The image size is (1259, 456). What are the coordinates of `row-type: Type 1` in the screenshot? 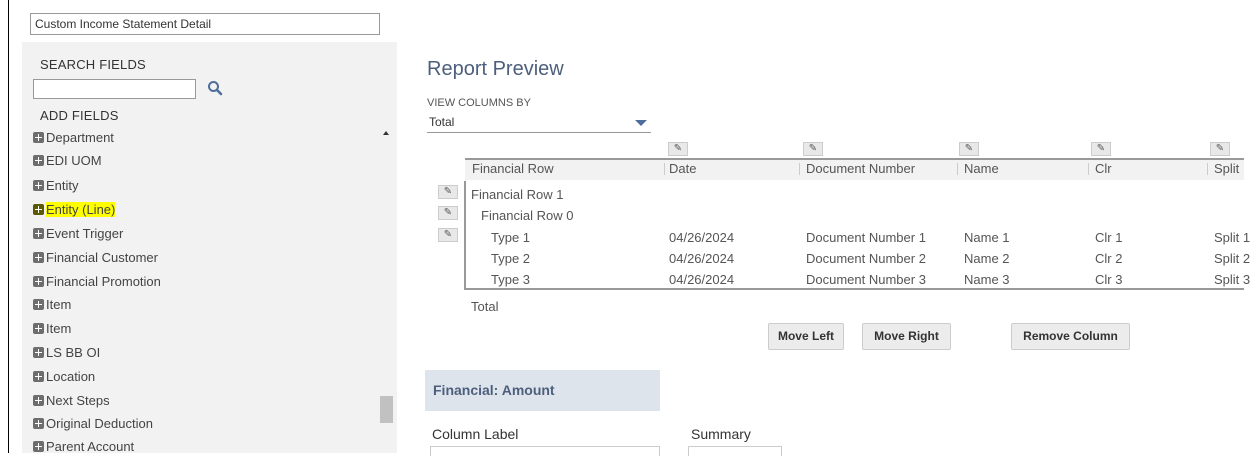 It's located at (511, 237).